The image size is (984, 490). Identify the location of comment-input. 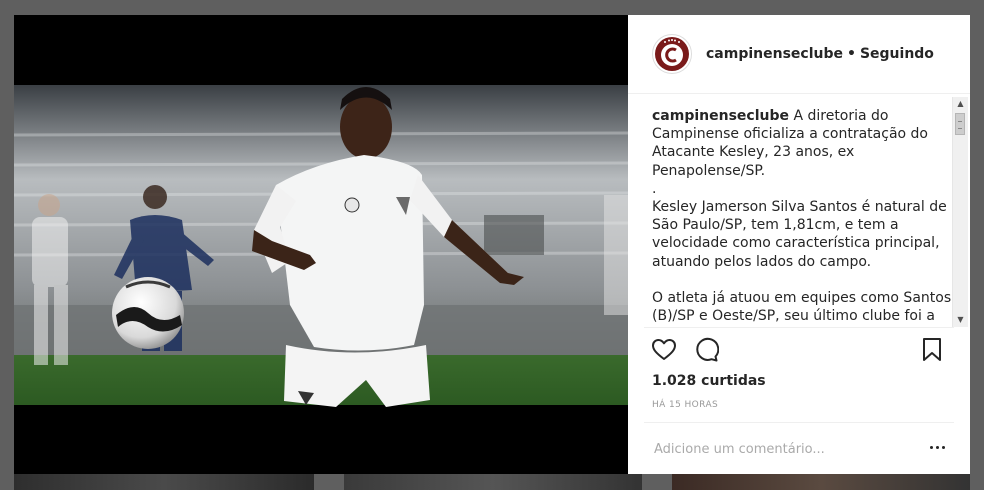
(789, 449).